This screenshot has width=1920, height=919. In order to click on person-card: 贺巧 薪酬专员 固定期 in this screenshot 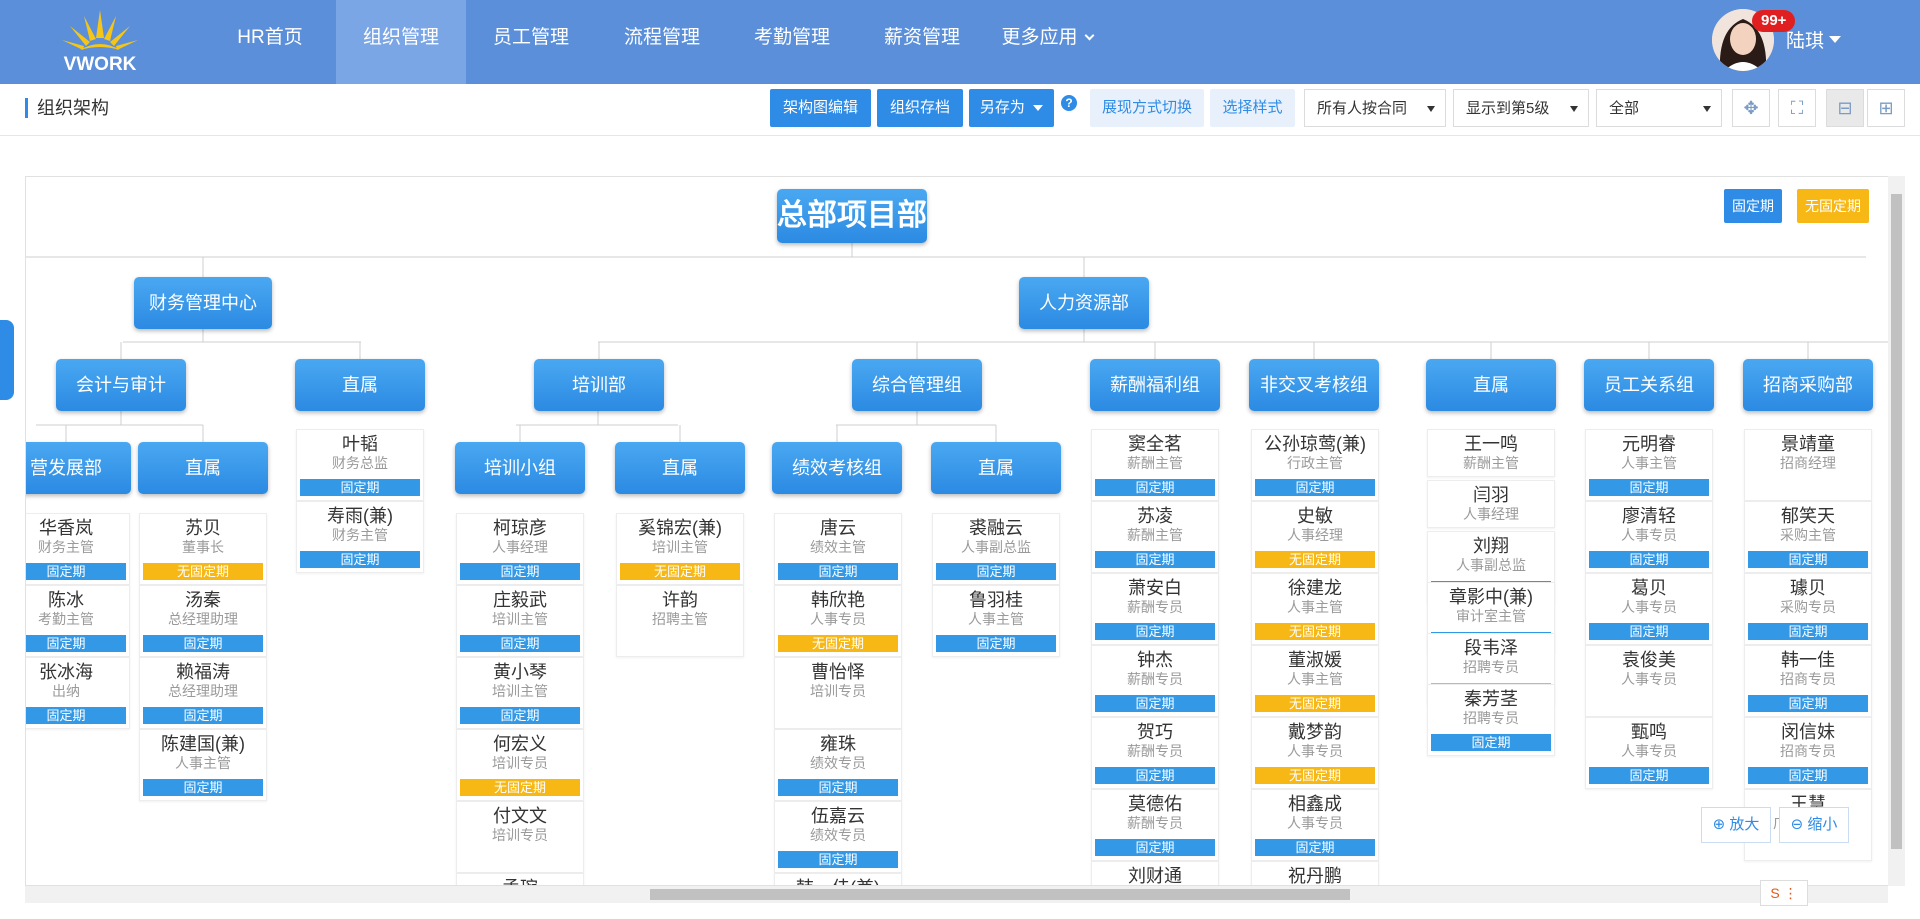, I will do `click(1155, 753)`.